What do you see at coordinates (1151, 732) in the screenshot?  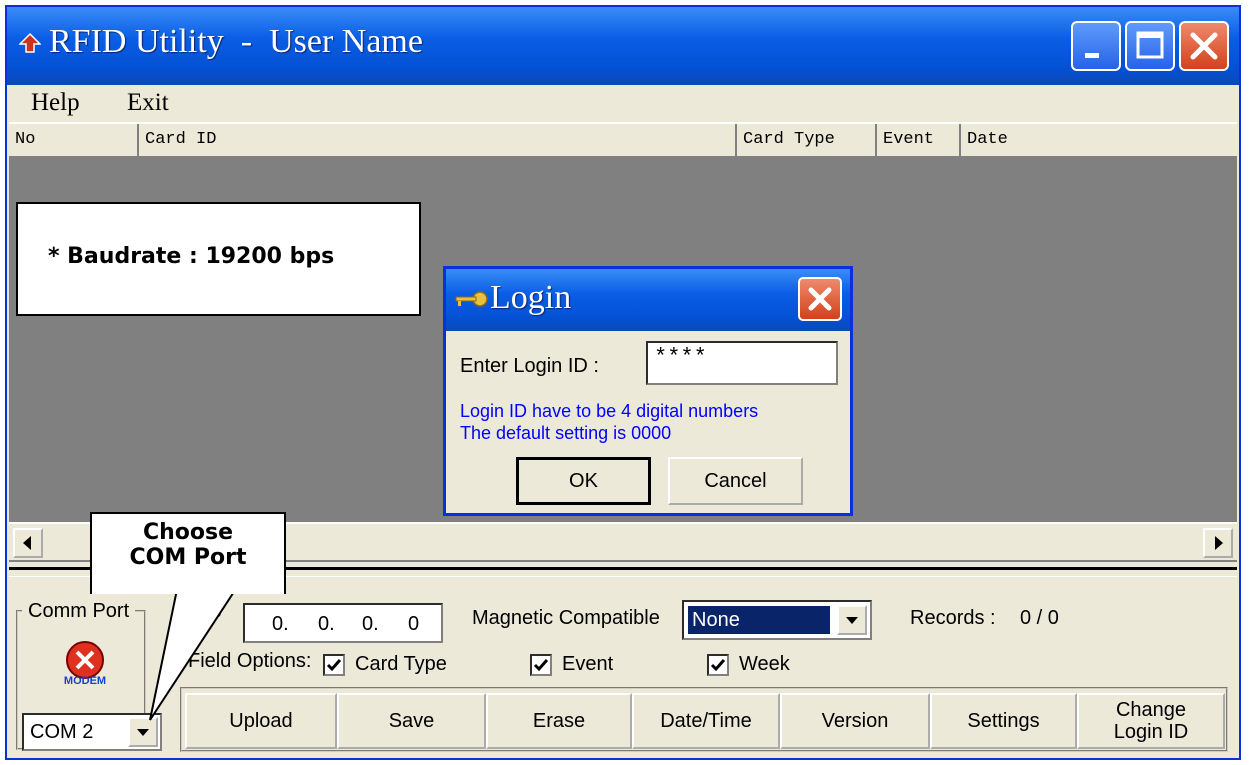 I see `change-login-line-2: Login ID` at bounding box center [1151, 732].